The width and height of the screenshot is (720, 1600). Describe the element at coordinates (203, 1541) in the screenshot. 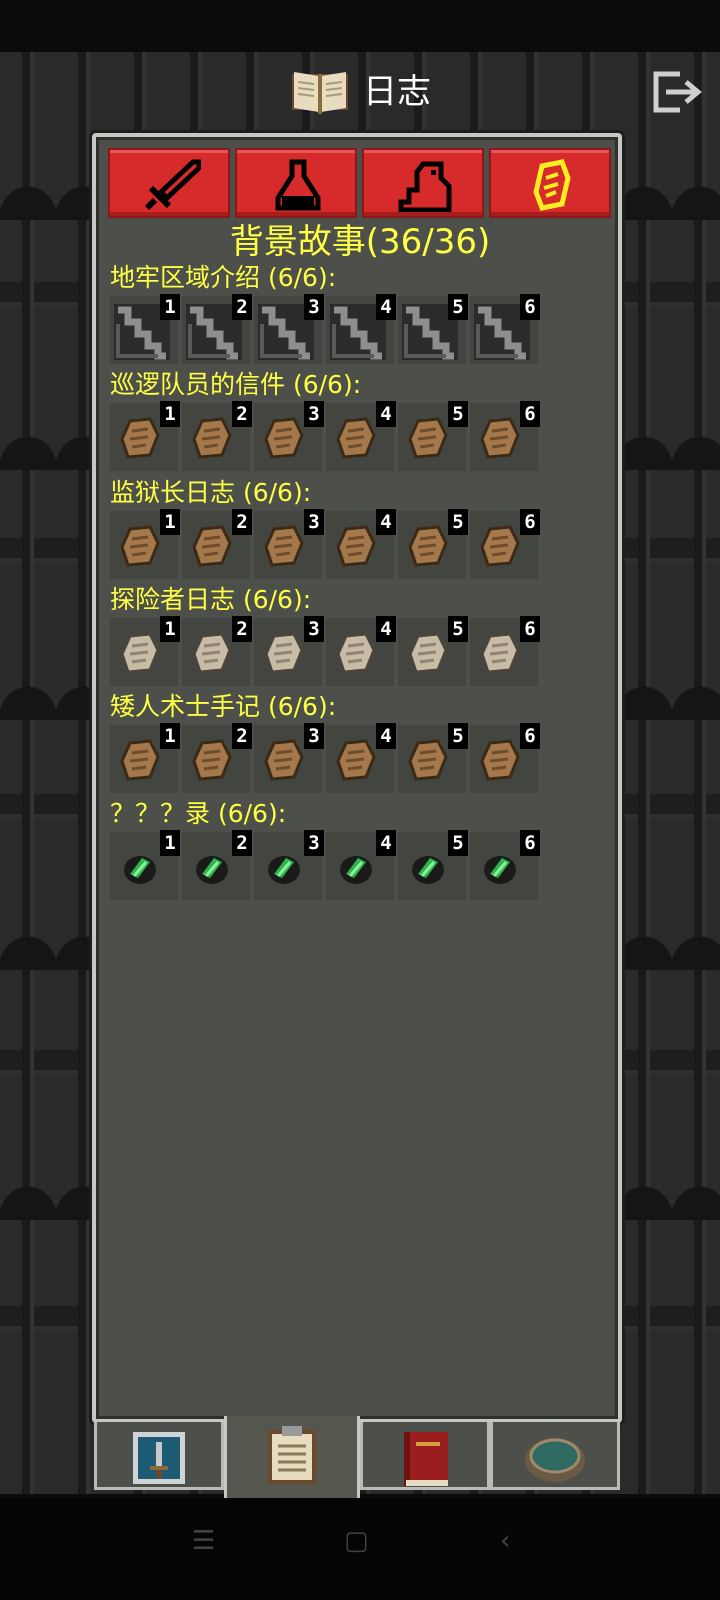

I see `menu-nav-icon: ☰` at that location.